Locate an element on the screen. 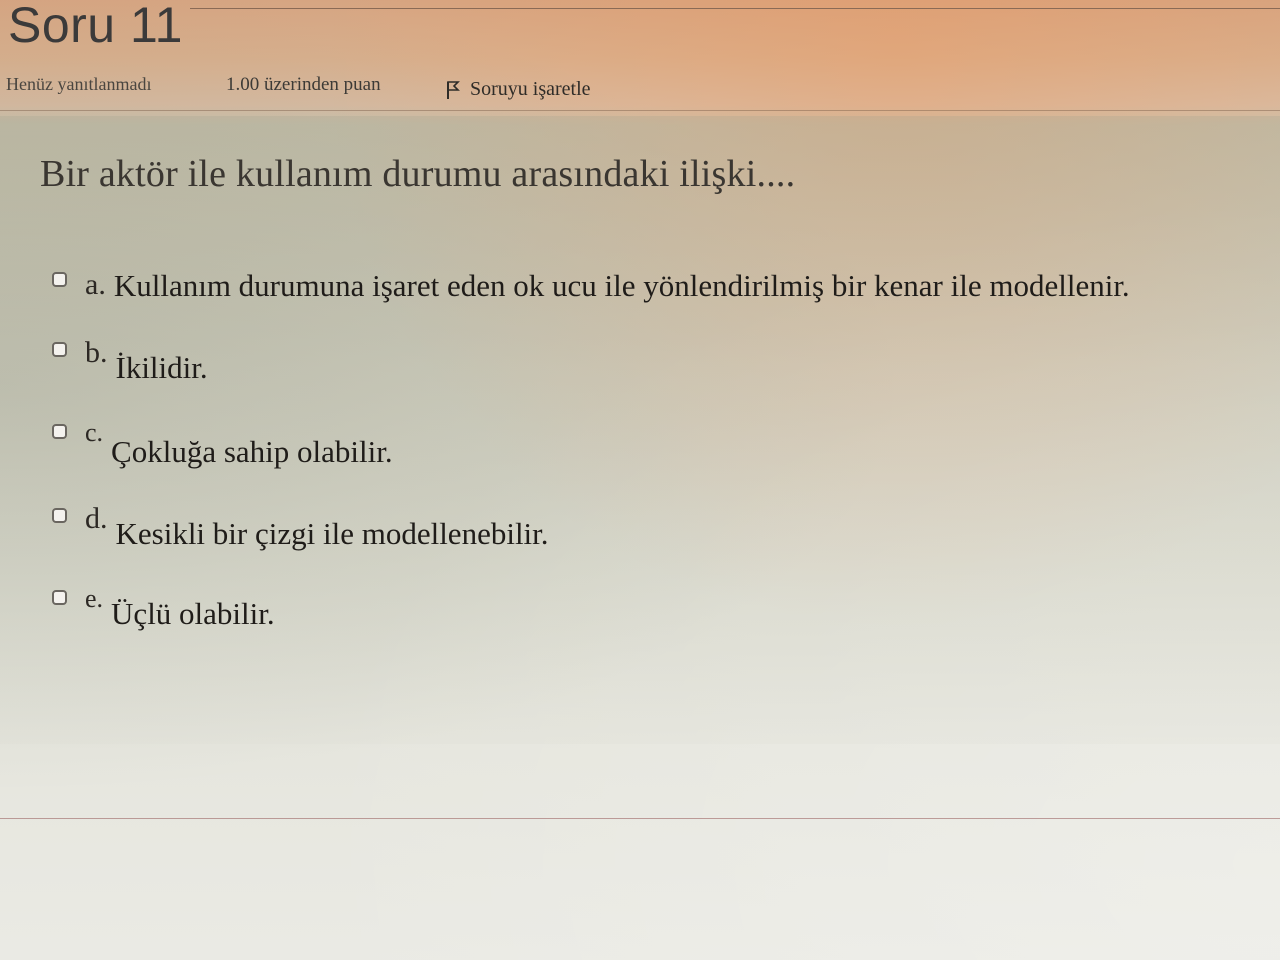 This screenshot has width=1280, height=960. question-number-title: Soru 11 is located at coordinates (95, 26).